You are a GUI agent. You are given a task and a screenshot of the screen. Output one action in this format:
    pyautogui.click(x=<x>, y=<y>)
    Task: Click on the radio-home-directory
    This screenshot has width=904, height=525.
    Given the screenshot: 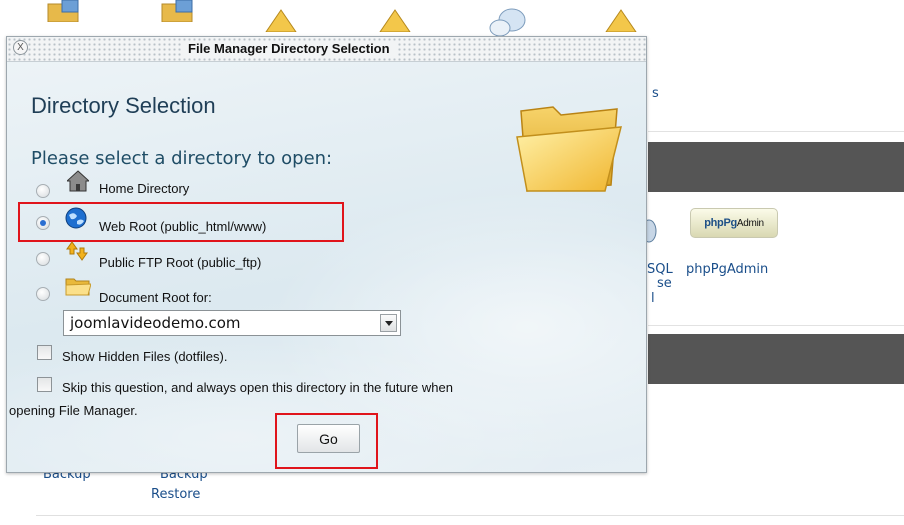 What is the action you would take?
    pyautogui.click(x=43, y=191)
    